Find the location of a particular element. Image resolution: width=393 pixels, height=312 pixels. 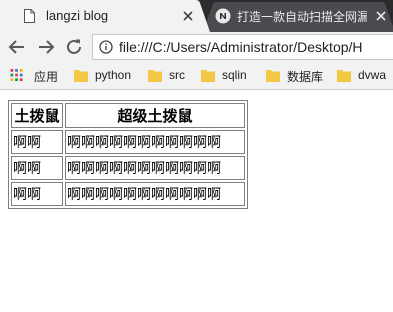

back-arrow-icon is located at coordinates (17, 47).